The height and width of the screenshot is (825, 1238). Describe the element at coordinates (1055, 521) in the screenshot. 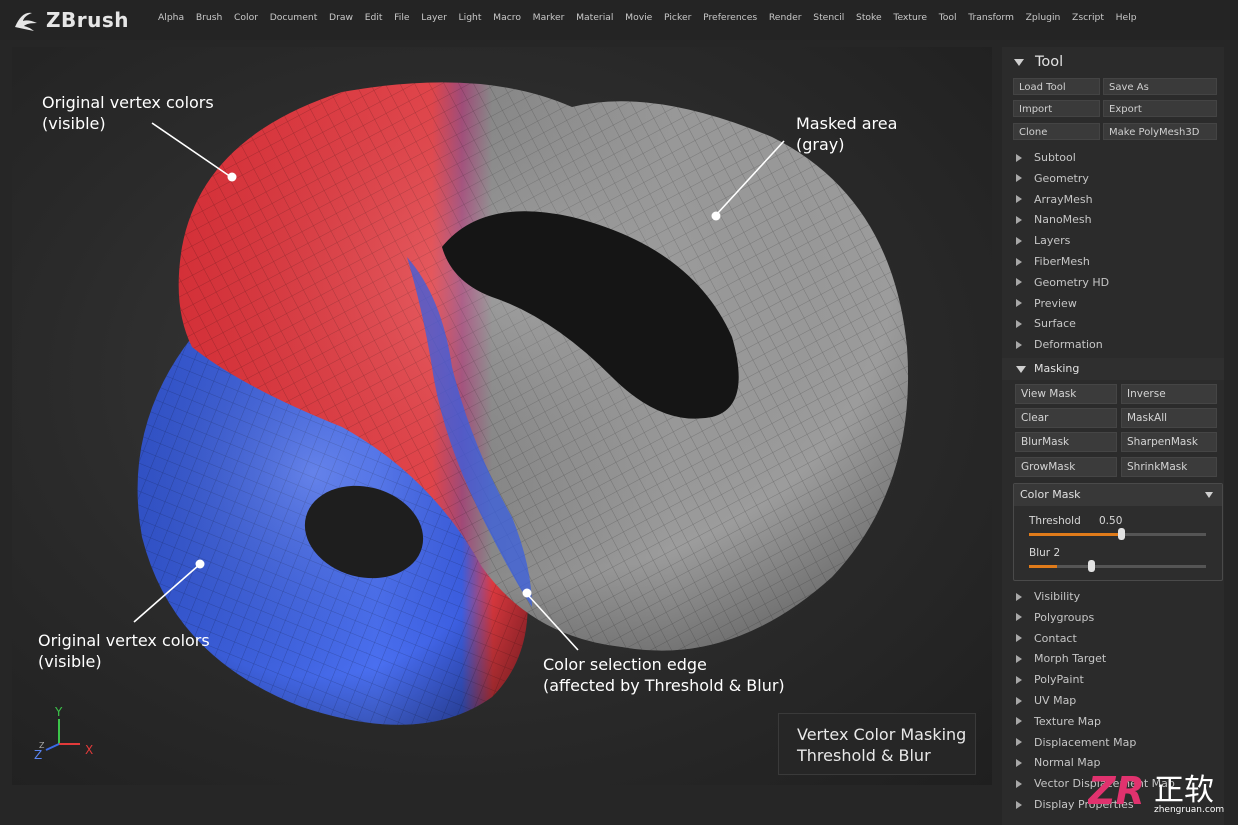

I see `threshold-label: Threshold` at that location.